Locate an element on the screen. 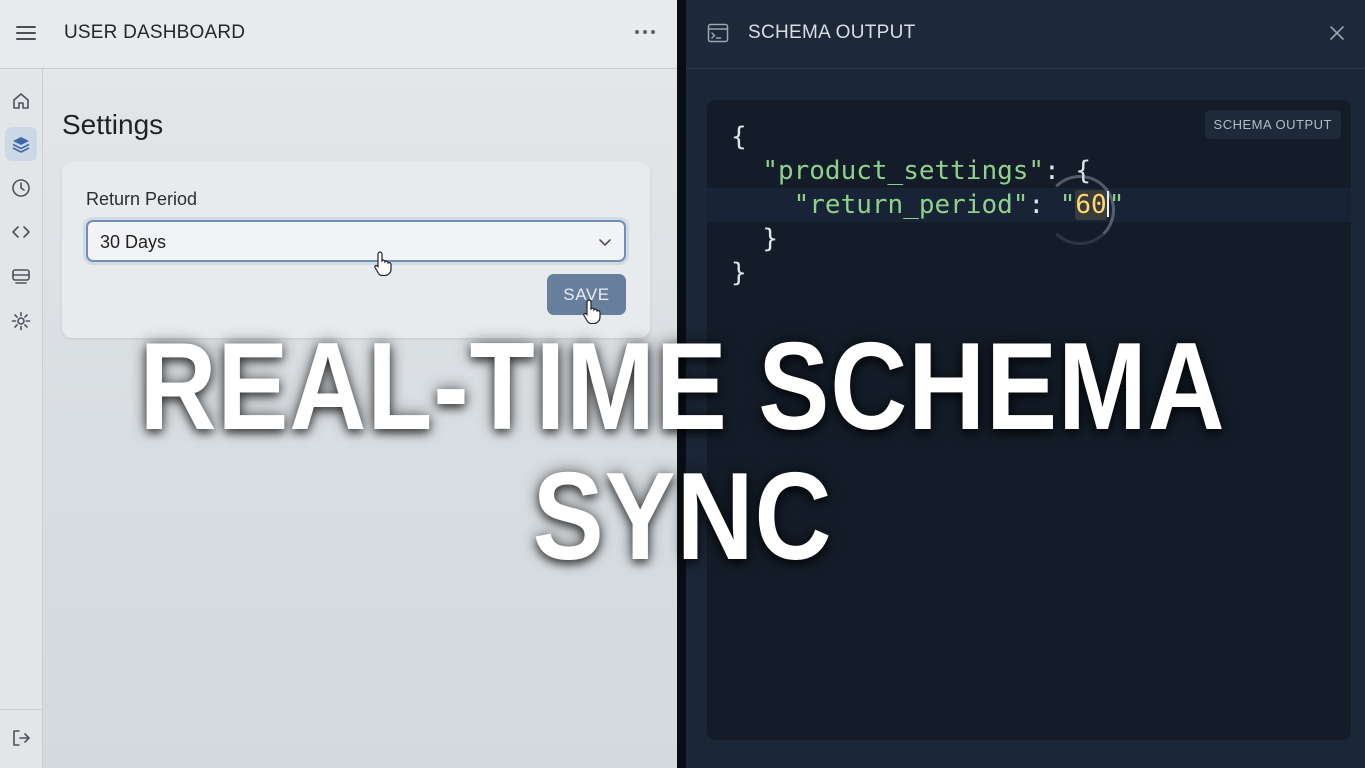 This screenshot has height=768, width=1365. sync-ring-indicator is located at coordinates (1080, 210).